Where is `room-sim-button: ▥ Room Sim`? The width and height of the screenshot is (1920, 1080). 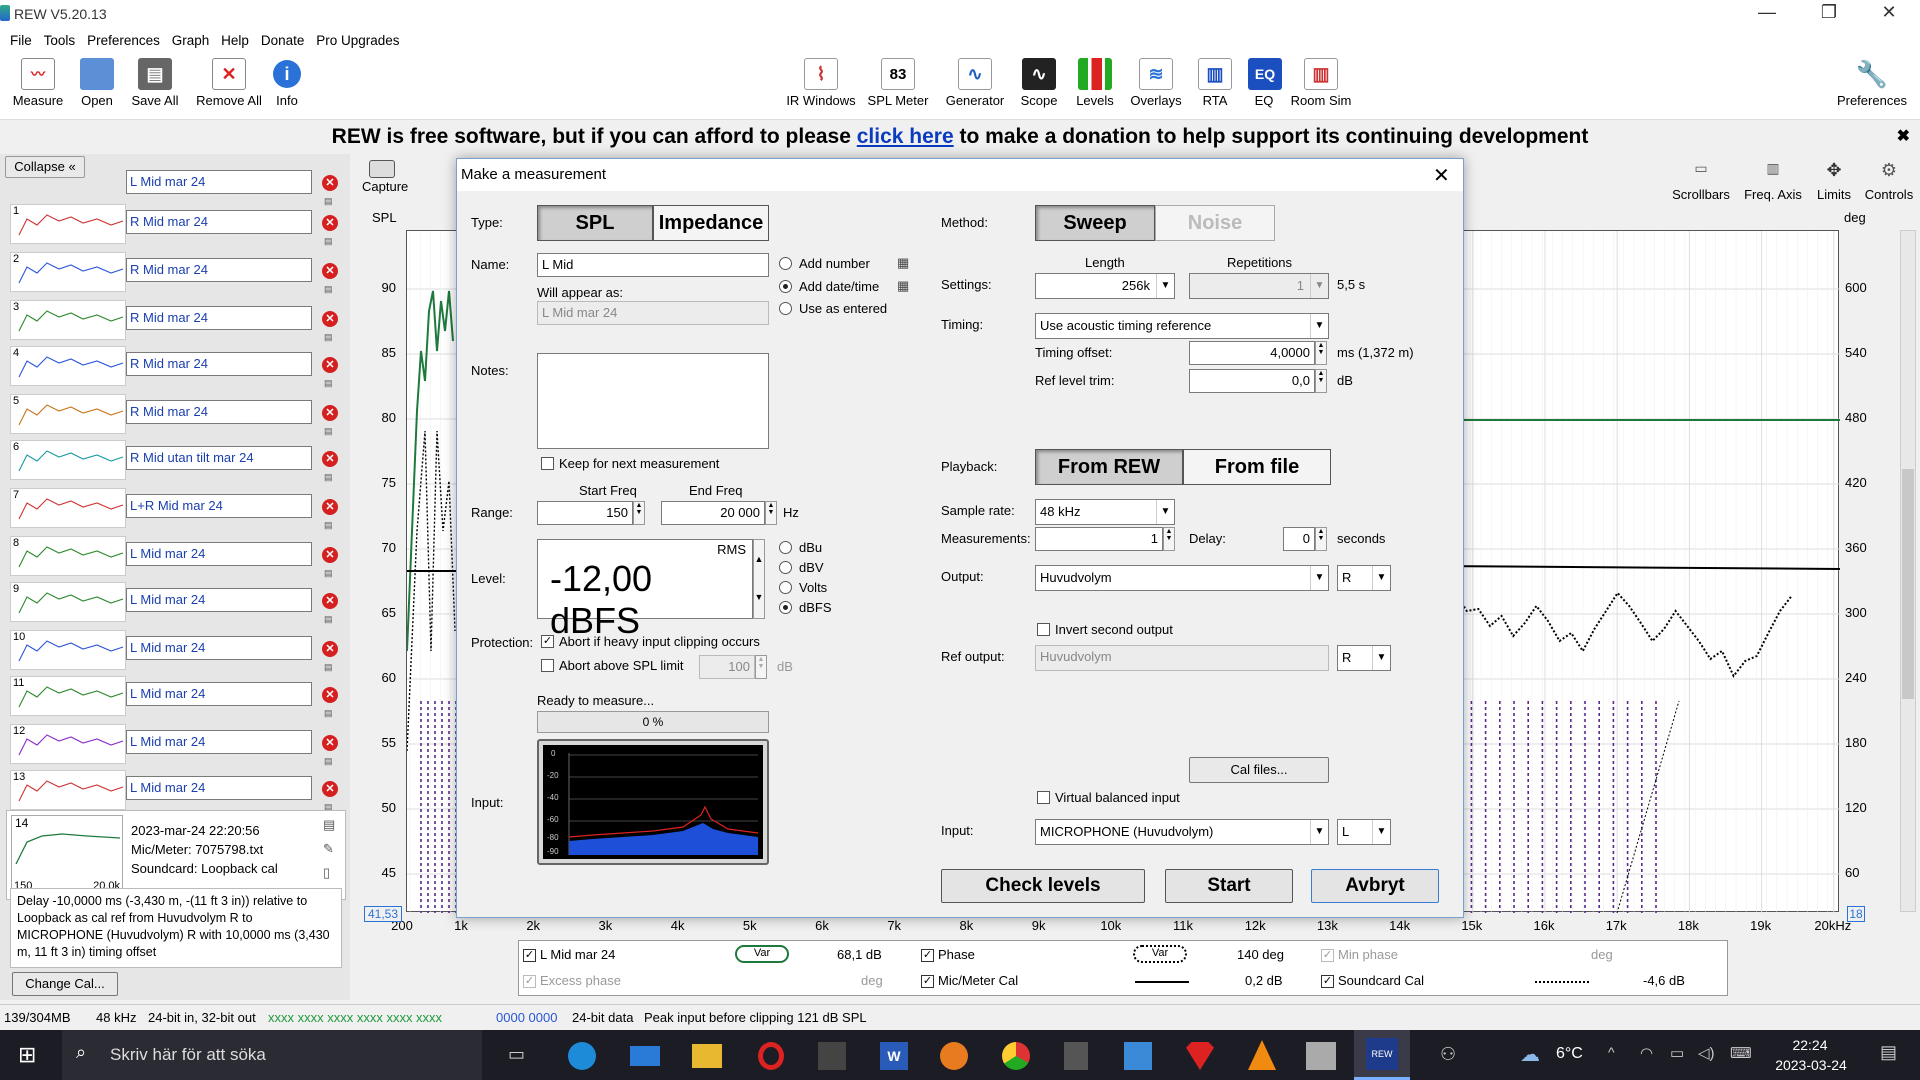 room-sim-button: ▥ Room Sim is located at coordinates (1321, 83).